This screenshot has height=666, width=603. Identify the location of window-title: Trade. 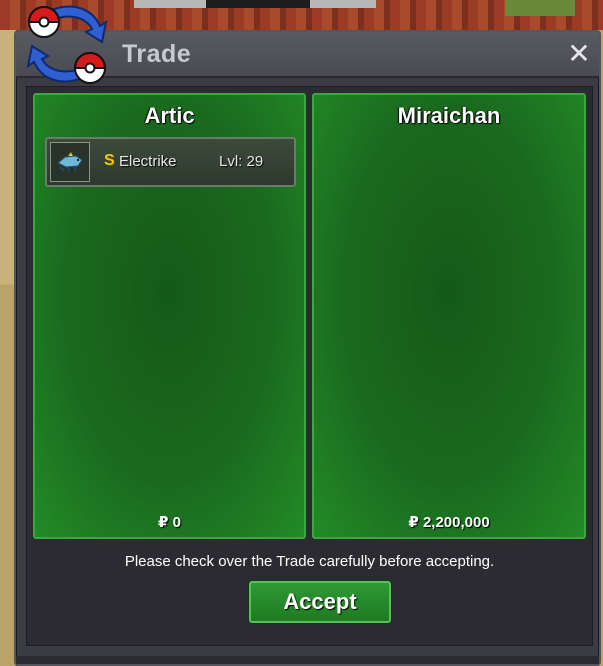
(157, 54).